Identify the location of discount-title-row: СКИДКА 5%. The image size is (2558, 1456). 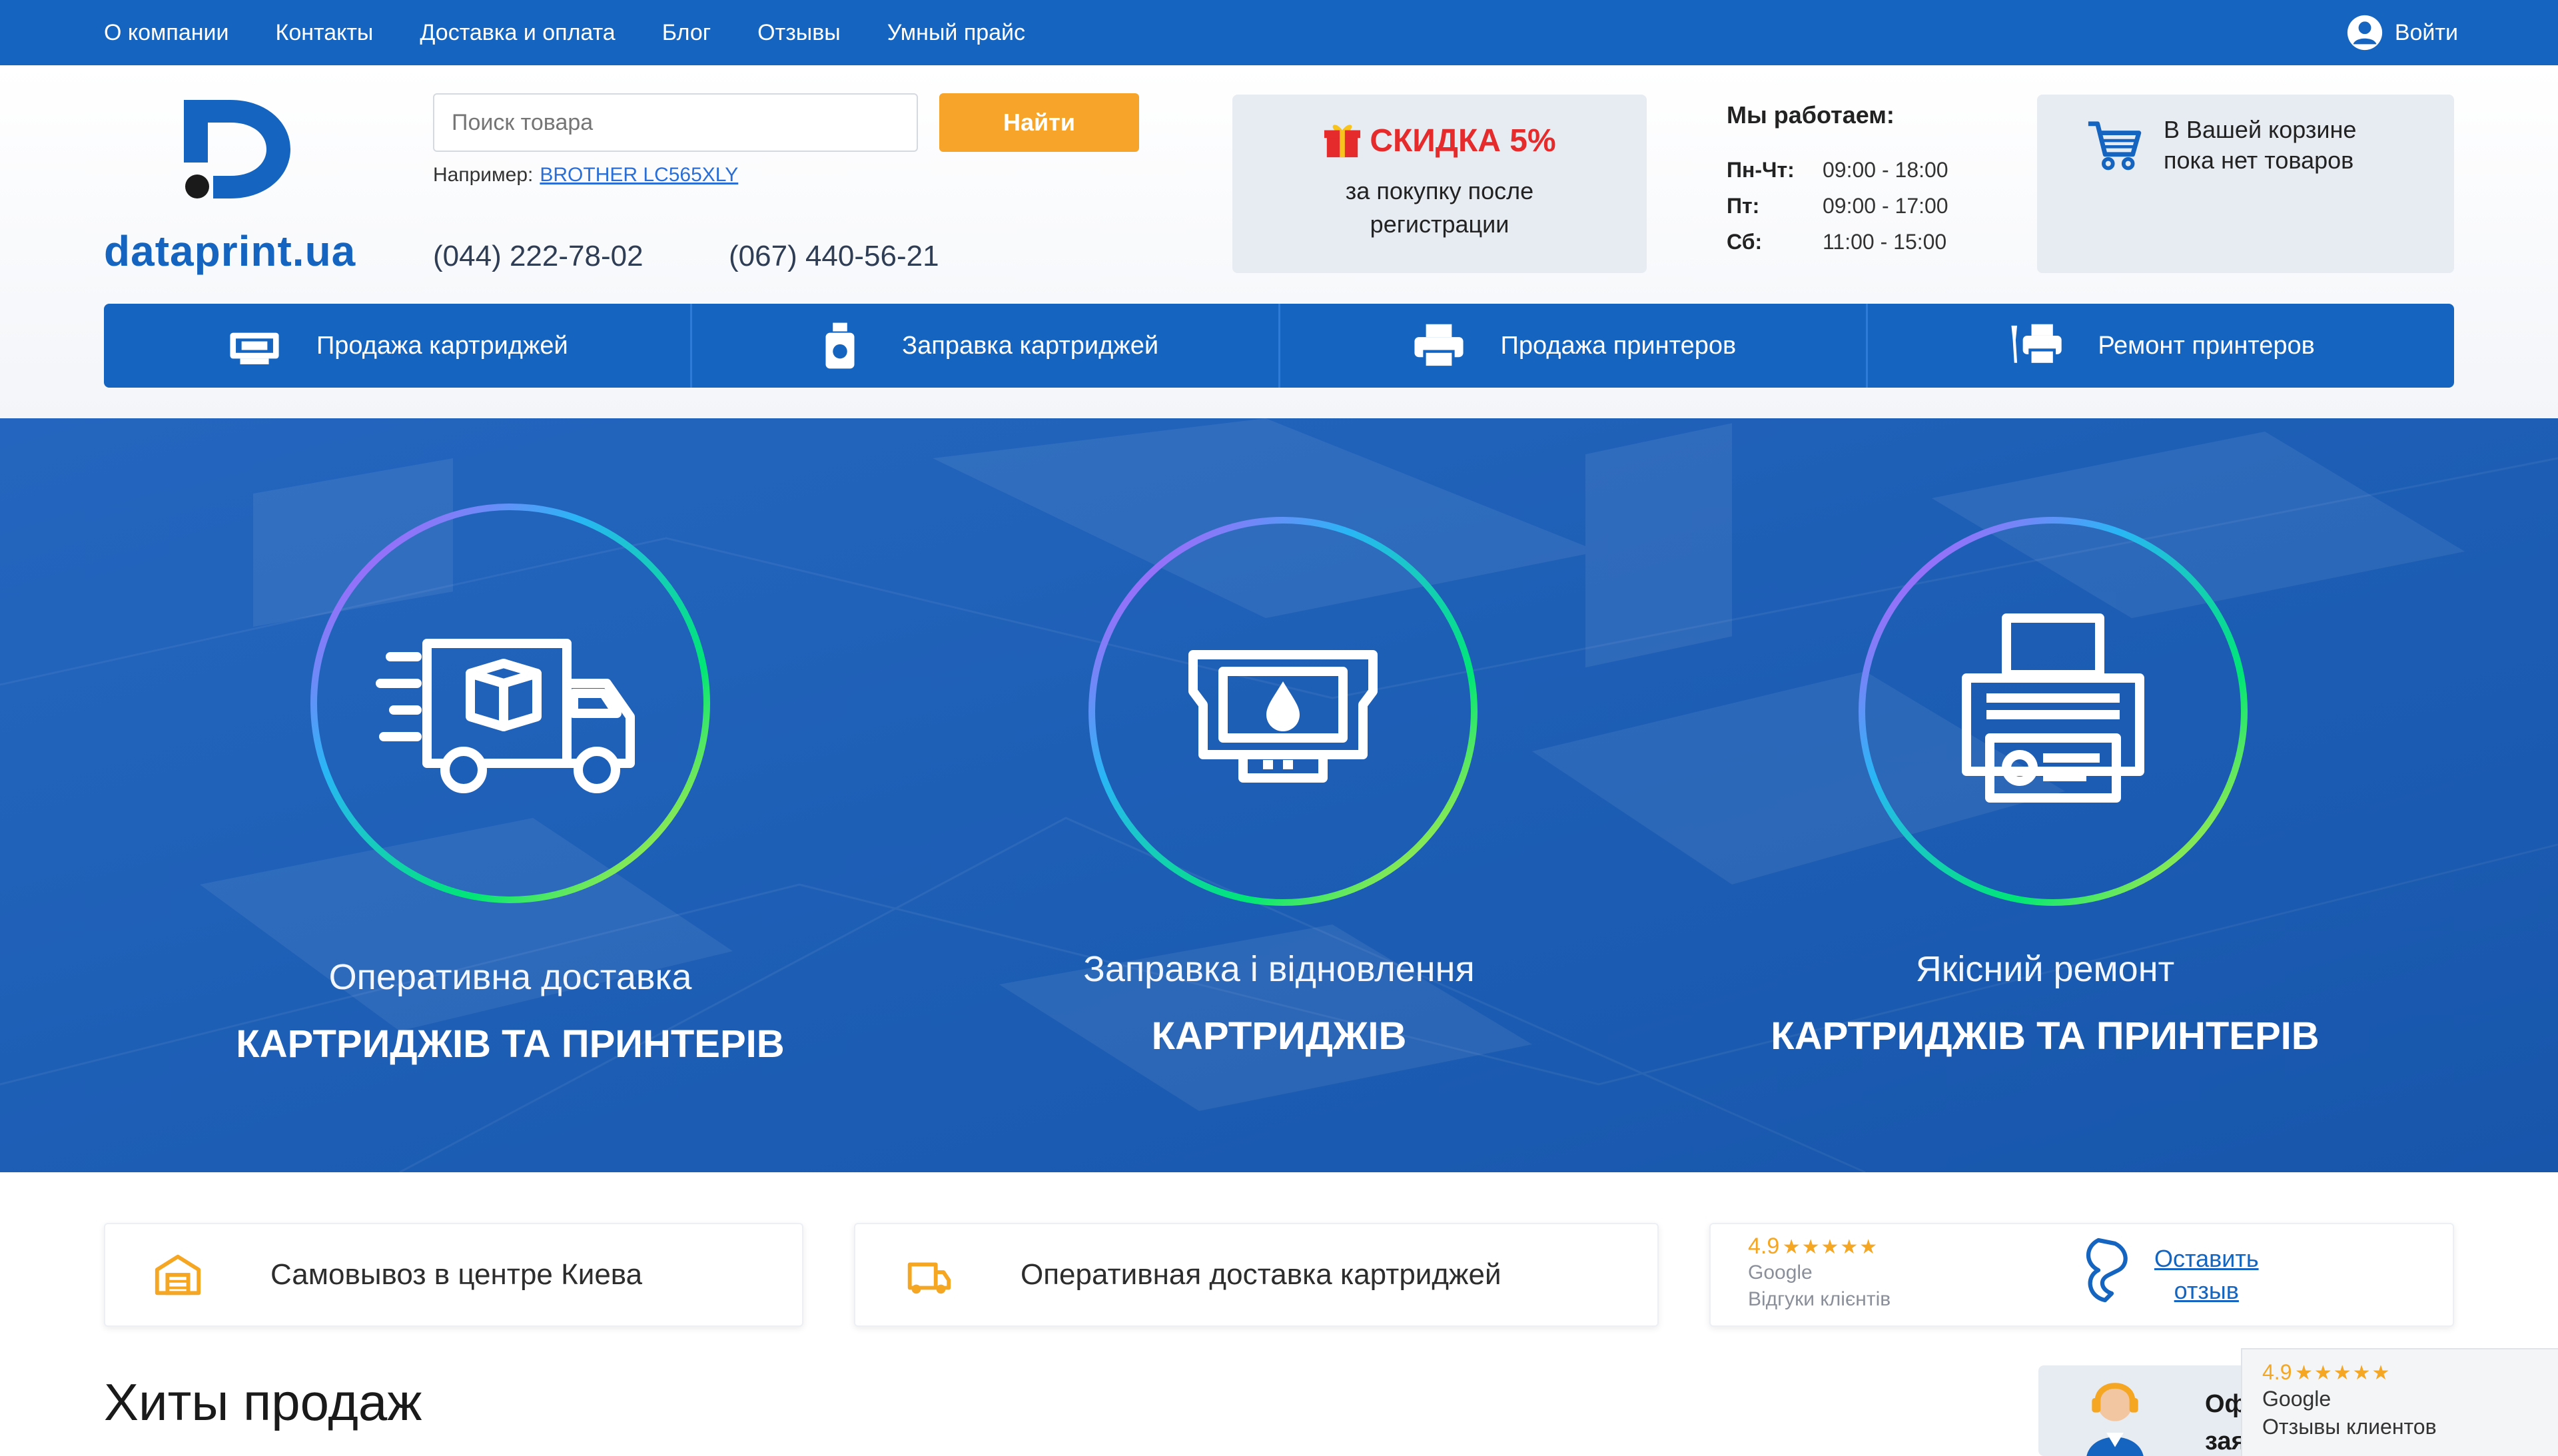
(1439, 140).